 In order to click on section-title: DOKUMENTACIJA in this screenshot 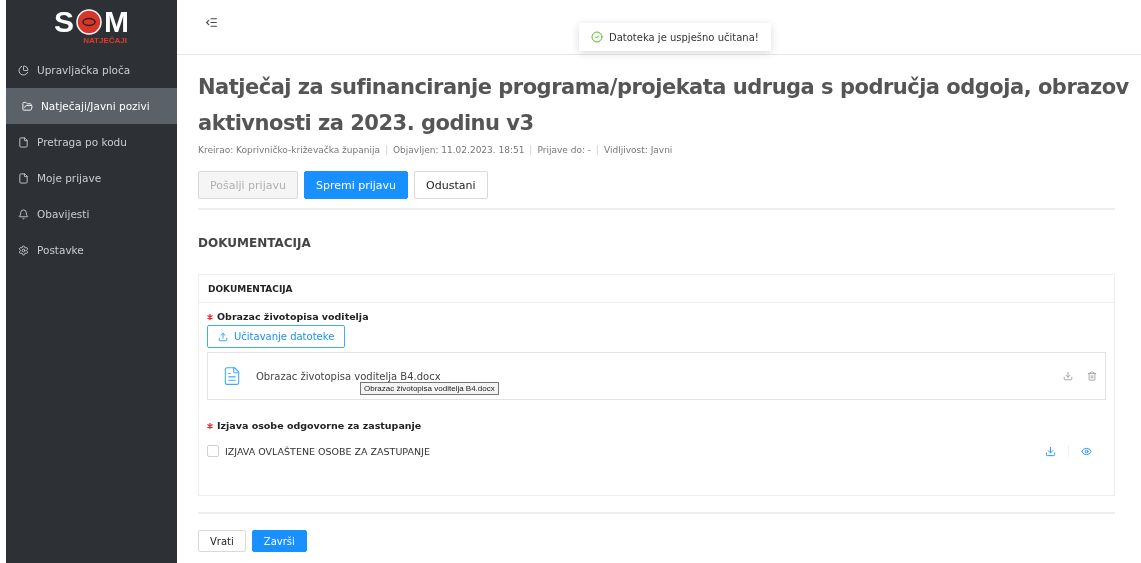, I will do `click(255, 243)`.